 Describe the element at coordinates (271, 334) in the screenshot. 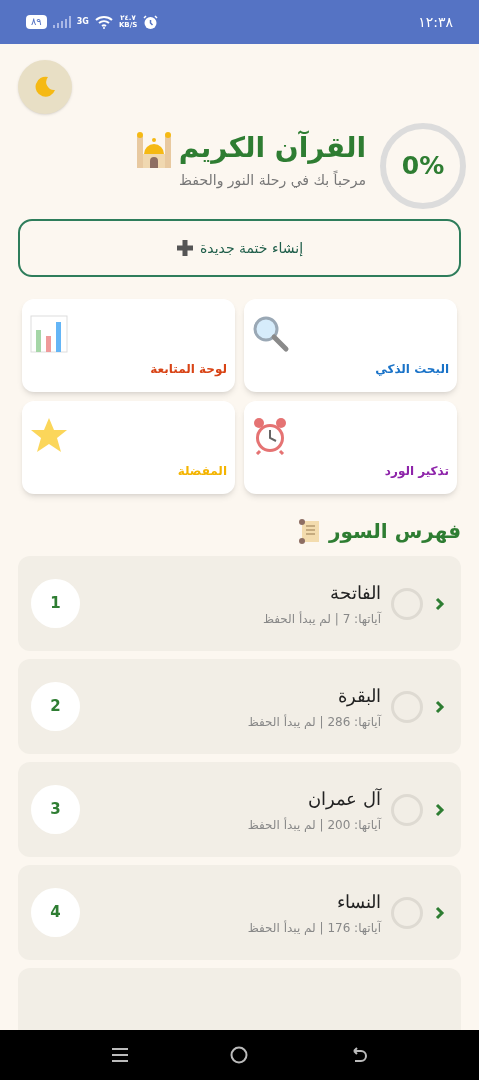

I see `magnifier-icon` at that location.